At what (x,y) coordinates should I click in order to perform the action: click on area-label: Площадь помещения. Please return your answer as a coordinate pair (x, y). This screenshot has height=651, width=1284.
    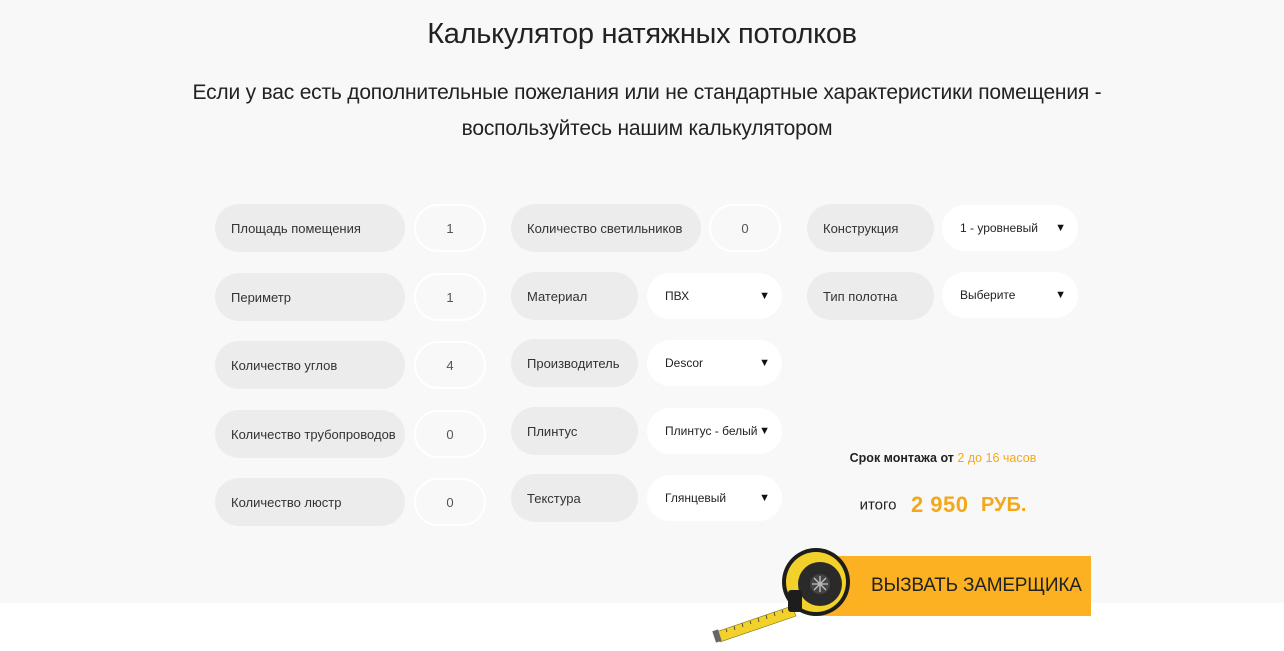
    Looking at the image, I should click on (310, 228).